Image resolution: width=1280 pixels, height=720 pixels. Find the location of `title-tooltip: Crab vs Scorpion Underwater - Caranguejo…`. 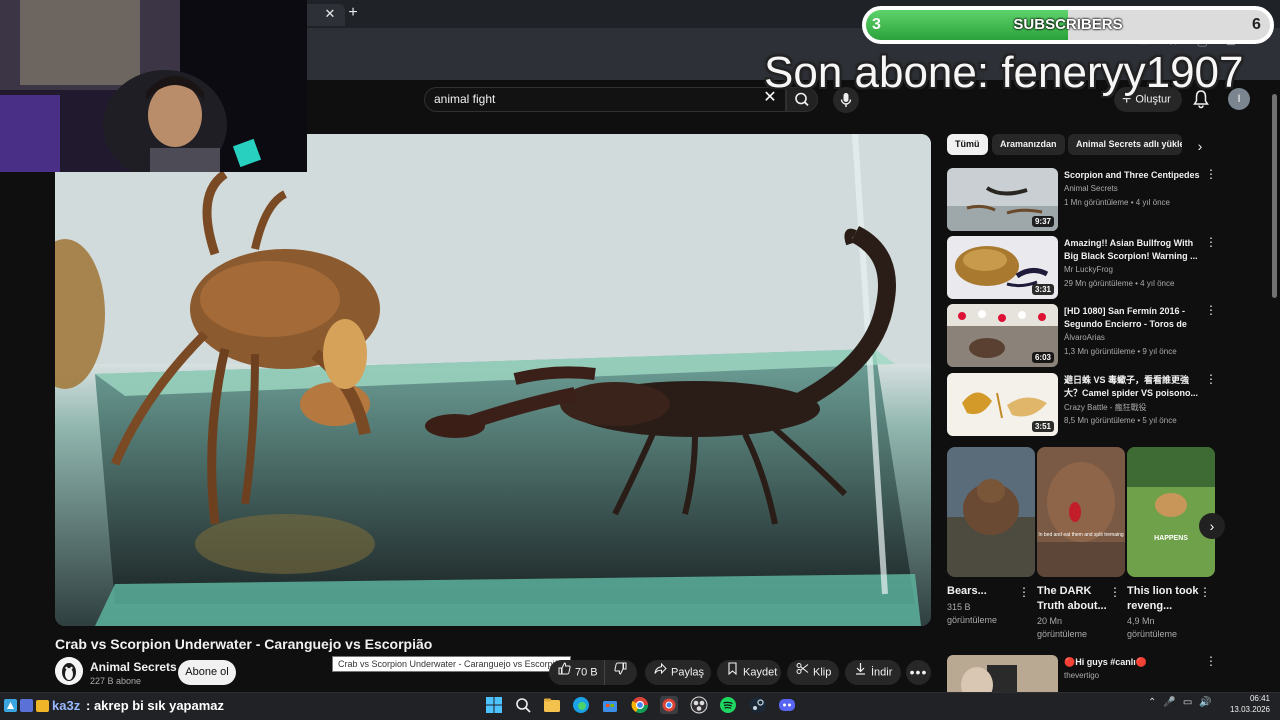

title-tooltip: Crab vs Scorpion Underwater - Caranguejo… is located at coordinates (451, 664).